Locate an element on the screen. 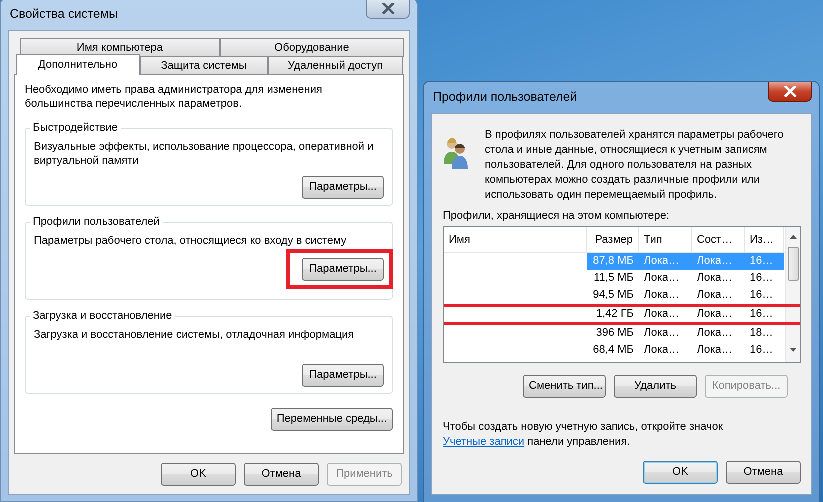 This screenshot has height=502, width=823. window-title: Профили пользователей is located at coordinates (505, 97).